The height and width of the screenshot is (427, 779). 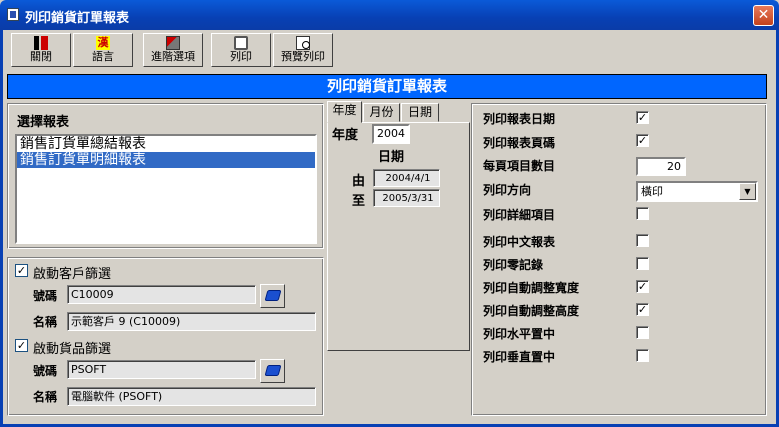 I want to click on product-code-field: PSOFT, so click(x=161, y=369).